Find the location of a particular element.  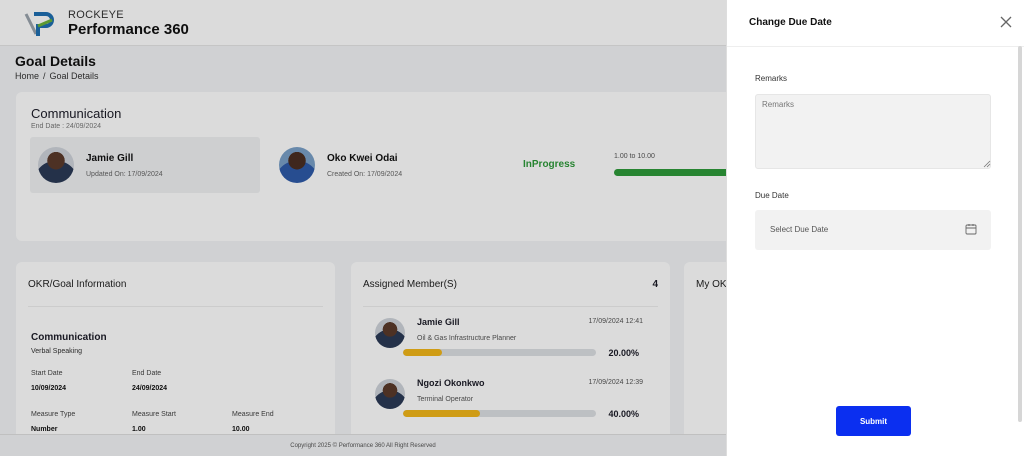

due-date-label: Due Date is located at coordinates (772, 195).